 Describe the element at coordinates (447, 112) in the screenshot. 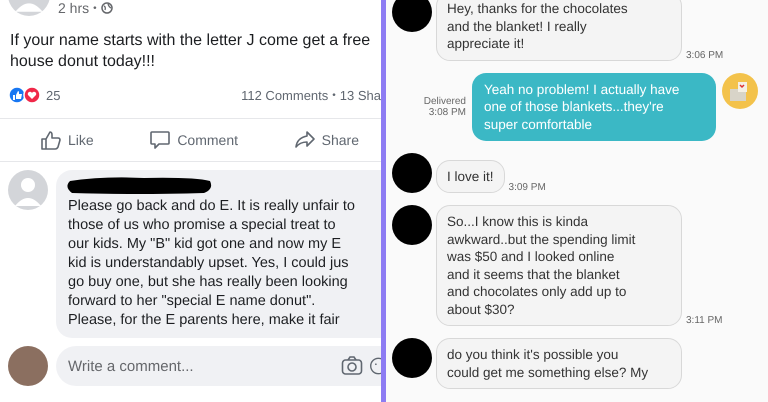

I see `message-time: 3:08 PM` at that location.